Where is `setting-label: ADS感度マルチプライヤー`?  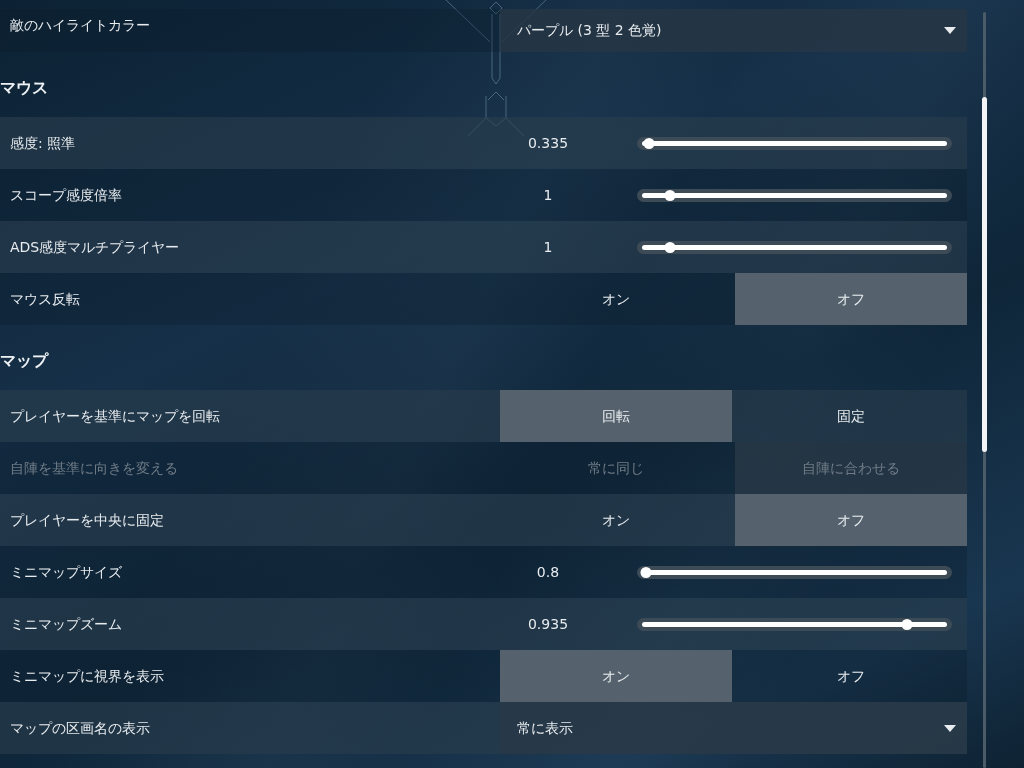
setting-label: ADS感度マルチプライヤー is located at coordinates (95, 247).